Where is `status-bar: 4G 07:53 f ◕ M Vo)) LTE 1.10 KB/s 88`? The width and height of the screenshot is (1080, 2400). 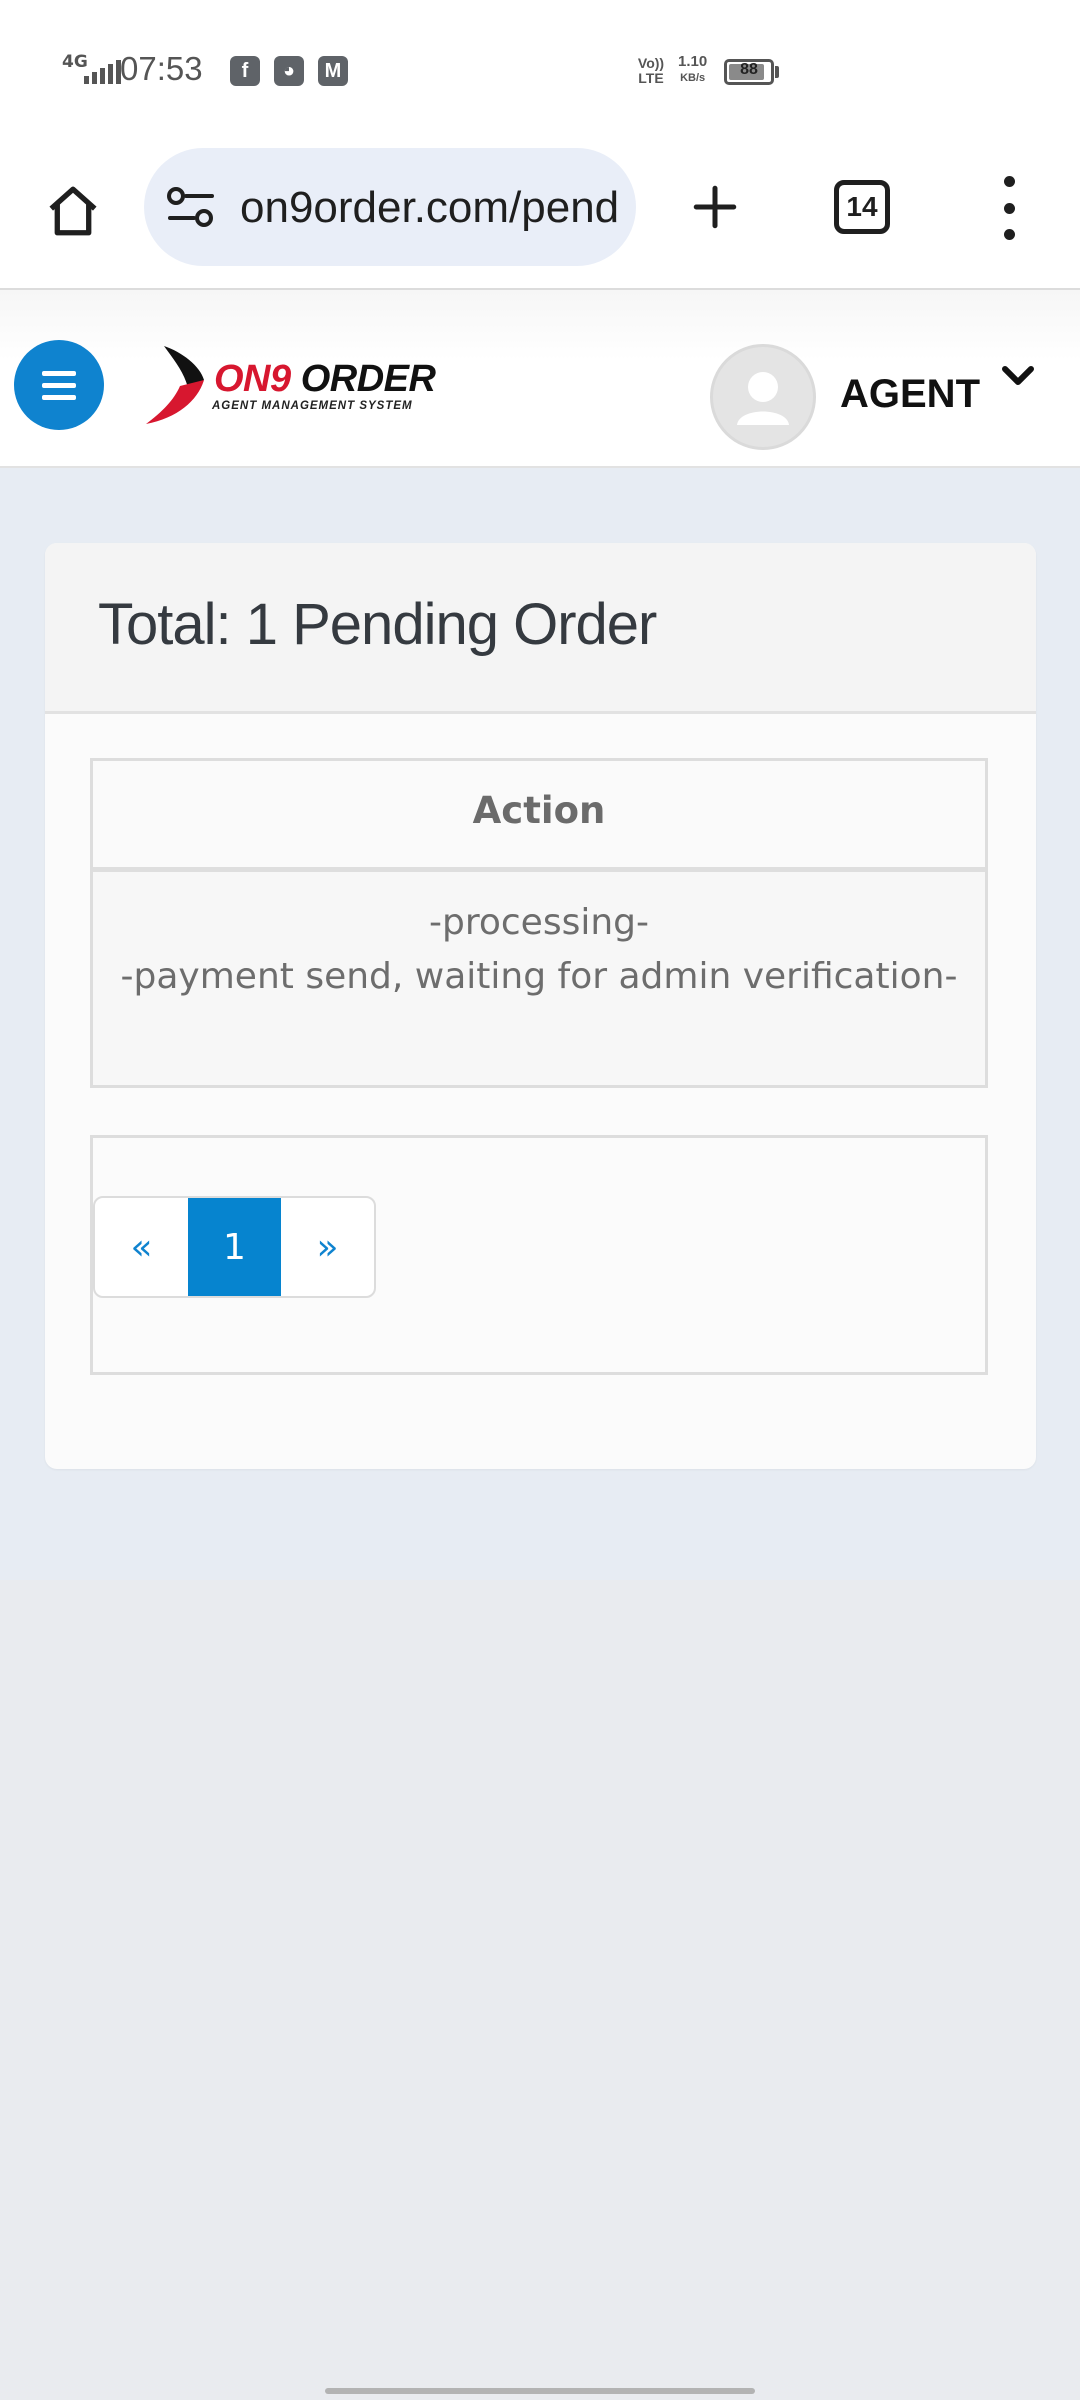
status-bar: 4G 07:53 f ◕ M Vo)) LTE 1.10 KB/s 88 is located at coordinates (540, 70).